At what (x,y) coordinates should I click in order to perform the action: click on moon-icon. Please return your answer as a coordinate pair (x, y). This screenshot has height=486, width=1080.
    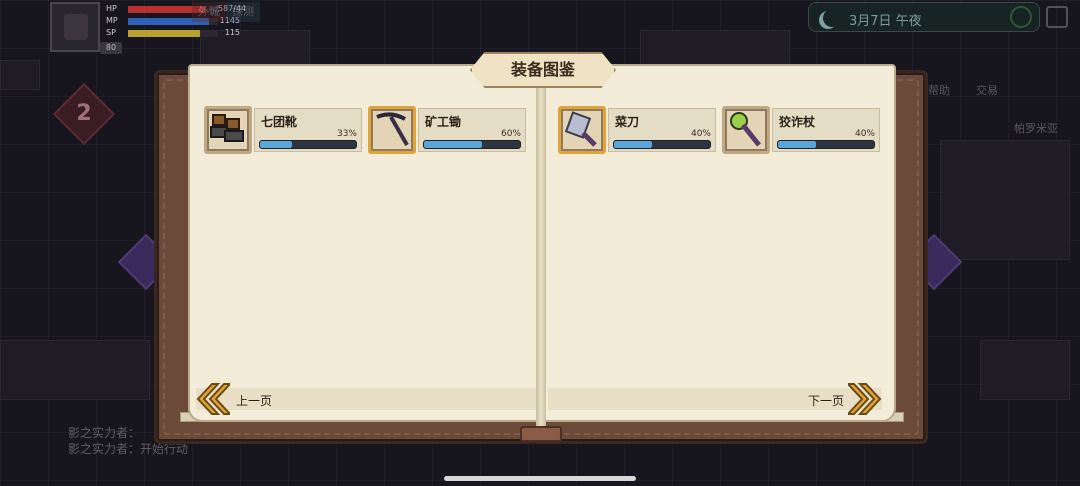
    Looking at the image, I should click on (832, 18).